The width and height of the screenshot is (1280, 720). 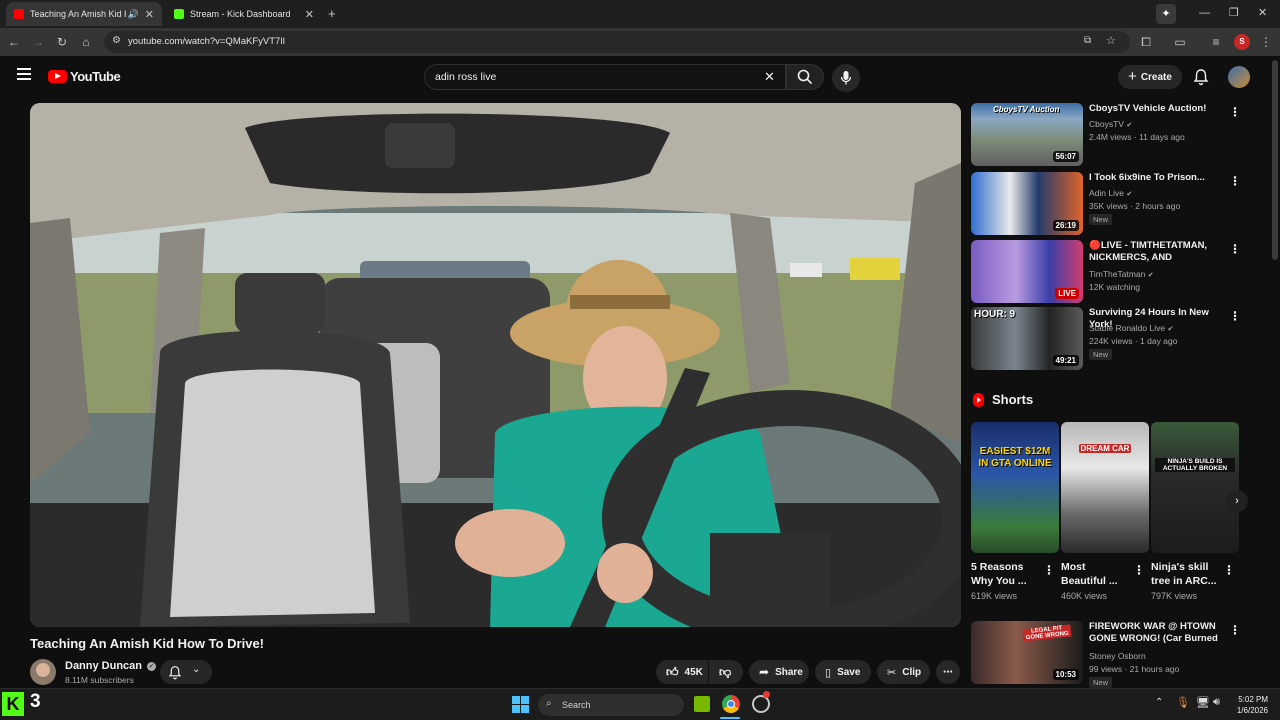 What do you see at coordinates (1234, 12) in the screenshot?
I see `restore-icon: ❐` at bounding box center [1234, 12].